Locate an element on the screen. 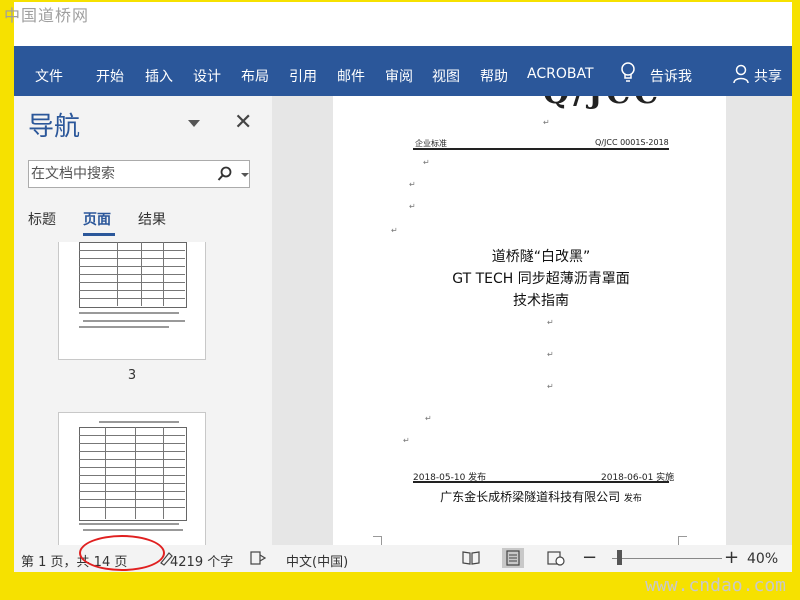  nav-tab-results: 结果 is located at coordinates (152, 219).